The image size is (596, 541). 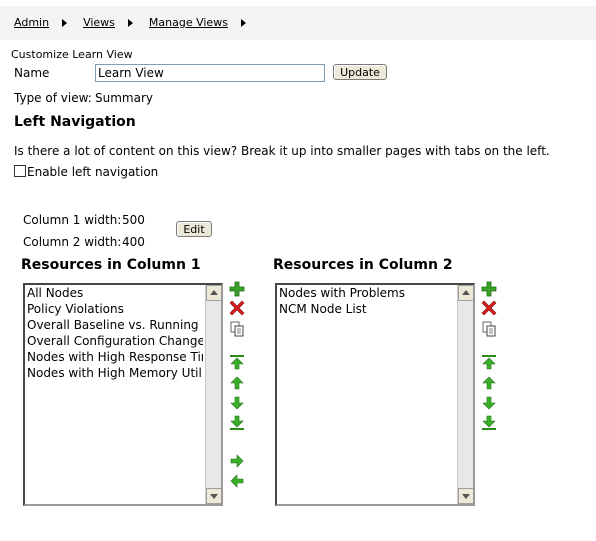 I want to click on list-item: NCM Node List, so click(x=366, y=309).